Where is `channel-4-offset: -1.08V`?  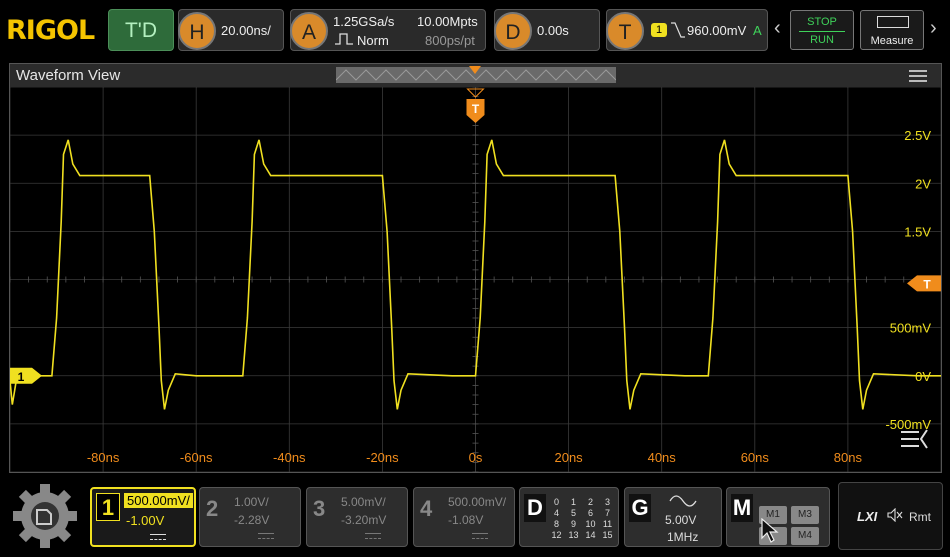
channel-4-offset: -1.08V is located at coordinates (466, 520).